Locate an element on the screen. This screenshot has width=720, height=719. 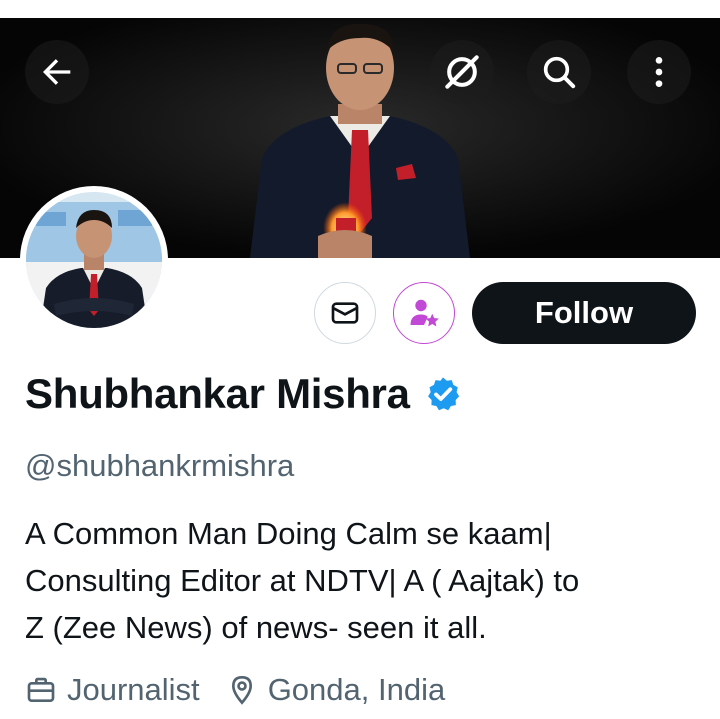
grok-button is located at coordinates (462, 72).